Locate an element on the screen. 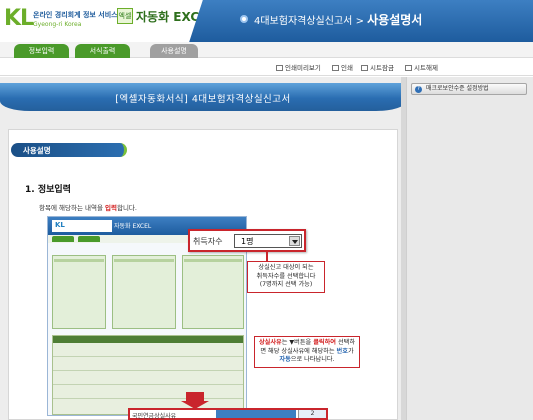 Image resolution: width=533 pixels, height=420 pixels. example-logo-mark: KL is located at coordinates (60, 225).